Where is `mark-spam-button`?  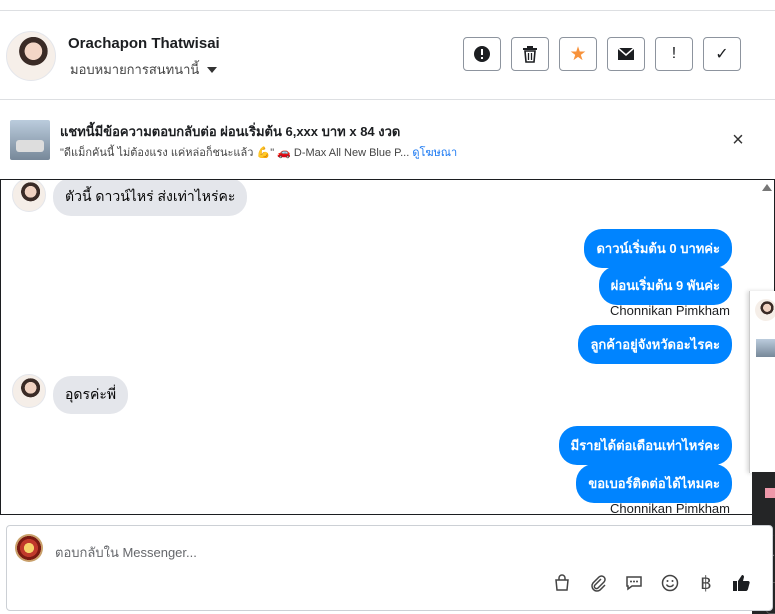 mark-spam-button is located at coordinates (482, 54).